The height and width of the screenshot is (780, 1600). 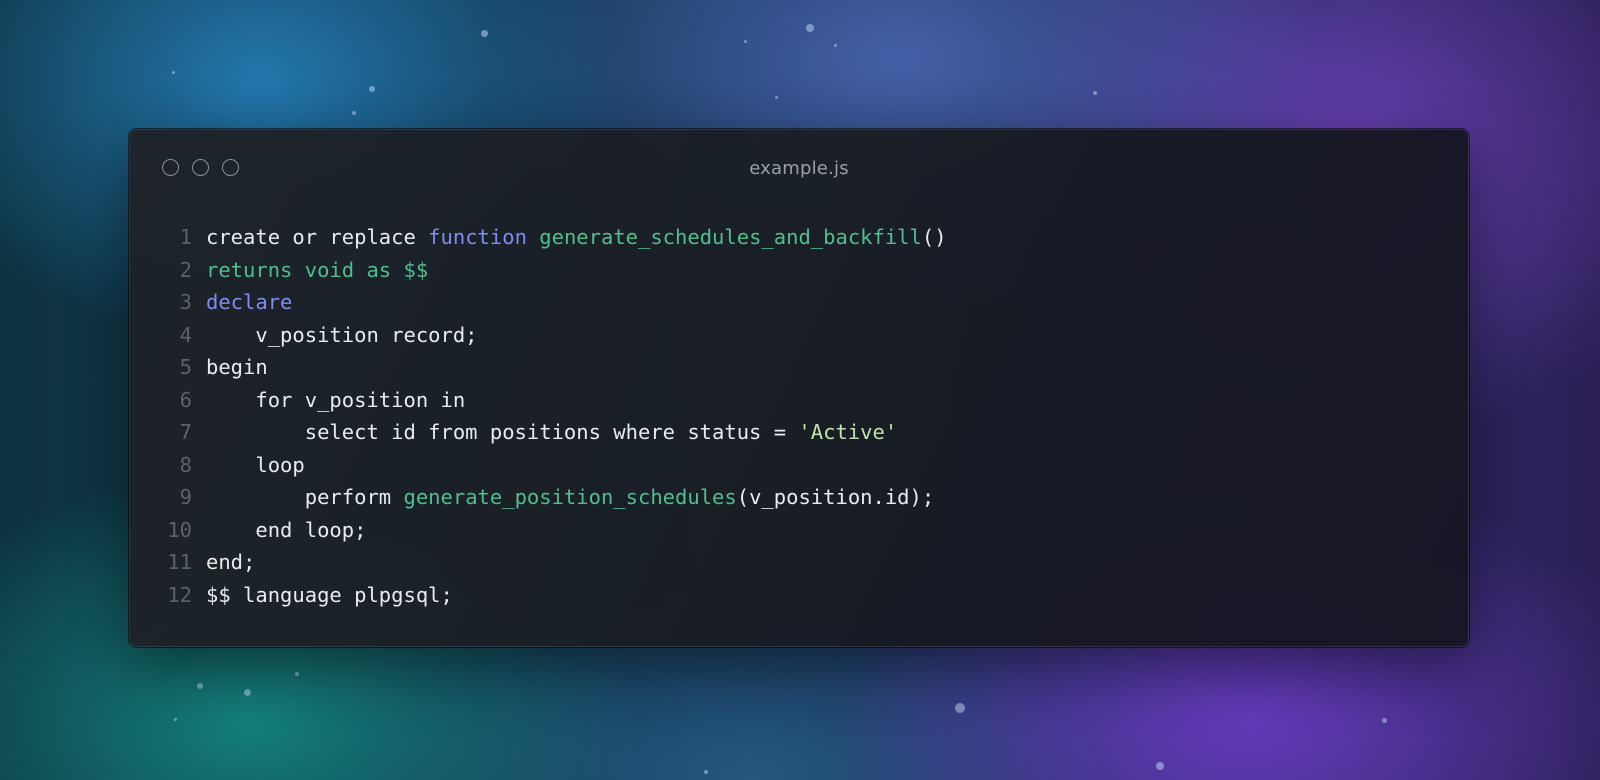 I want to click on code-token: 'Active', so click(x=848, y=432).